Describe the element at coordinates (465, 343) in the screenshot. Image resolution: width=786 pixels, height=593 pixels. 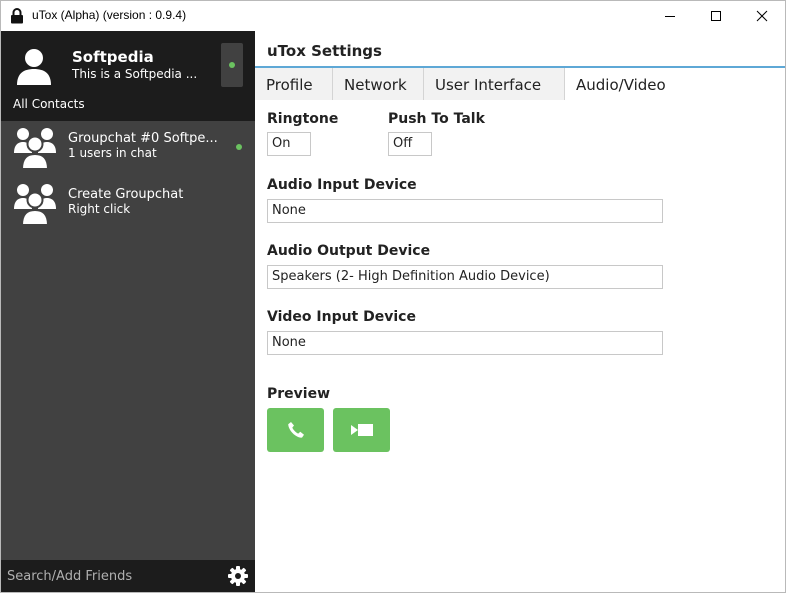
I see `video-input-dropdown: None` at that location.